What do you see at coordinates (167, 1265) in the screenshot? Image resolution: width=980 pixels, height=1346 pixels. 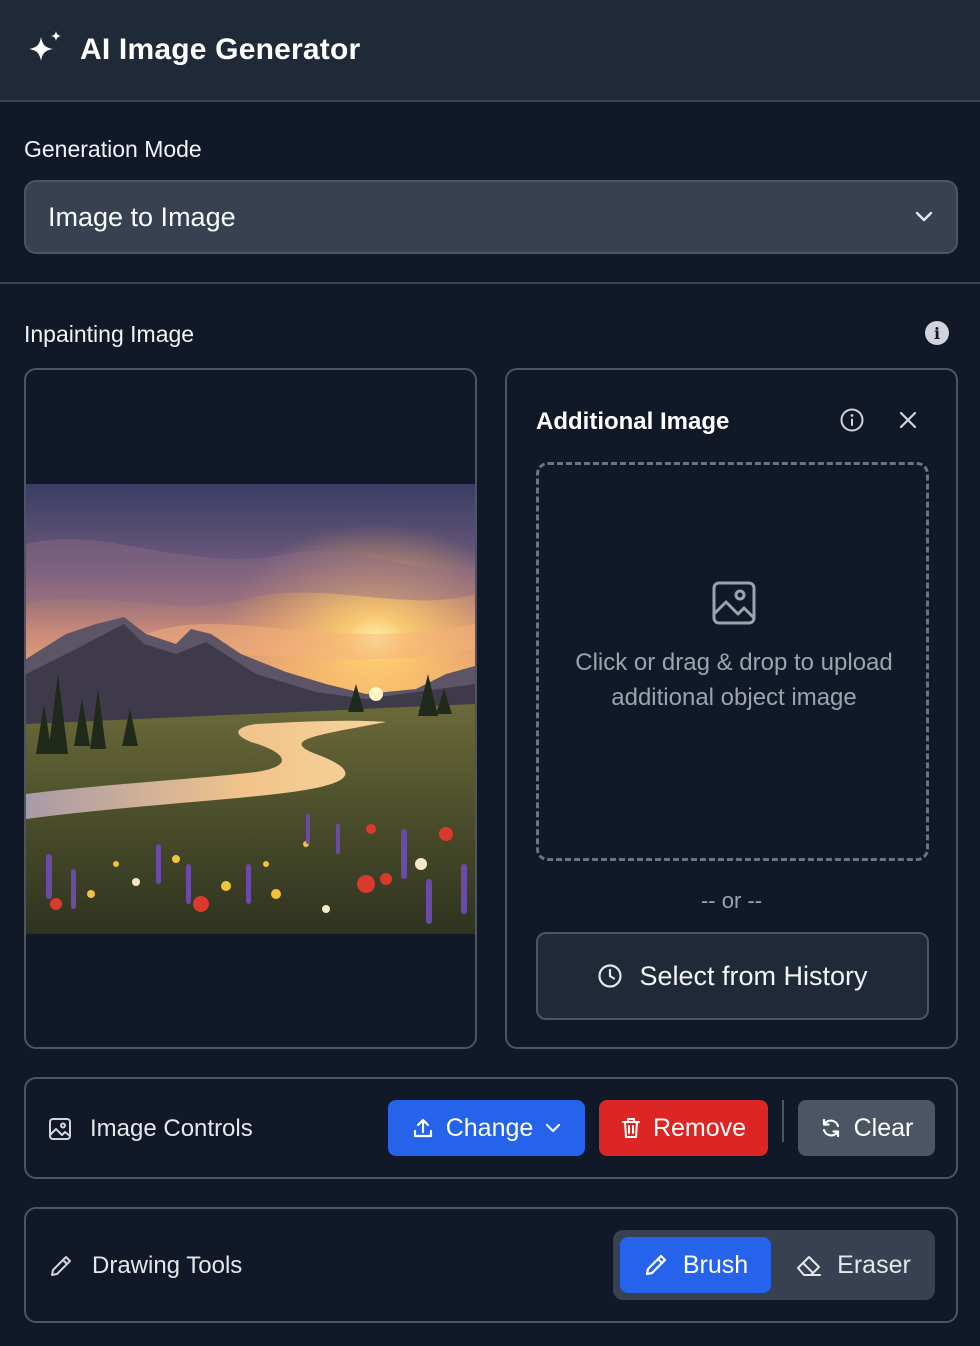 I see `drawing-tools-label: Drawing Tools` at bounding box center [167, 1265].